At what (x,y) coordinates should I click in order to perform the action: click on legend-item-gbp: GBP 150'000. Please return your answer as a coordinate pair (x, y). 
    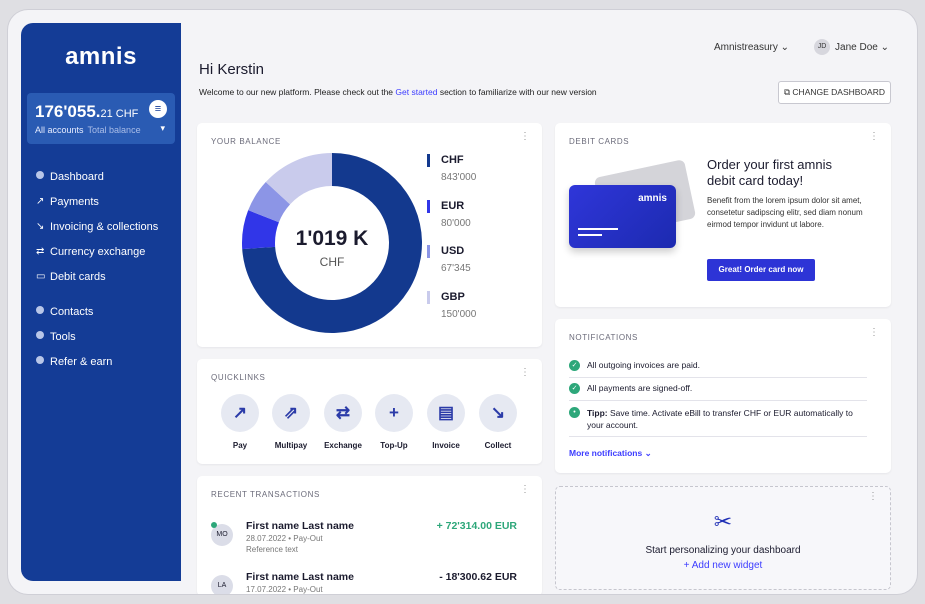
    Looking at the image, I should click on (452, 305).